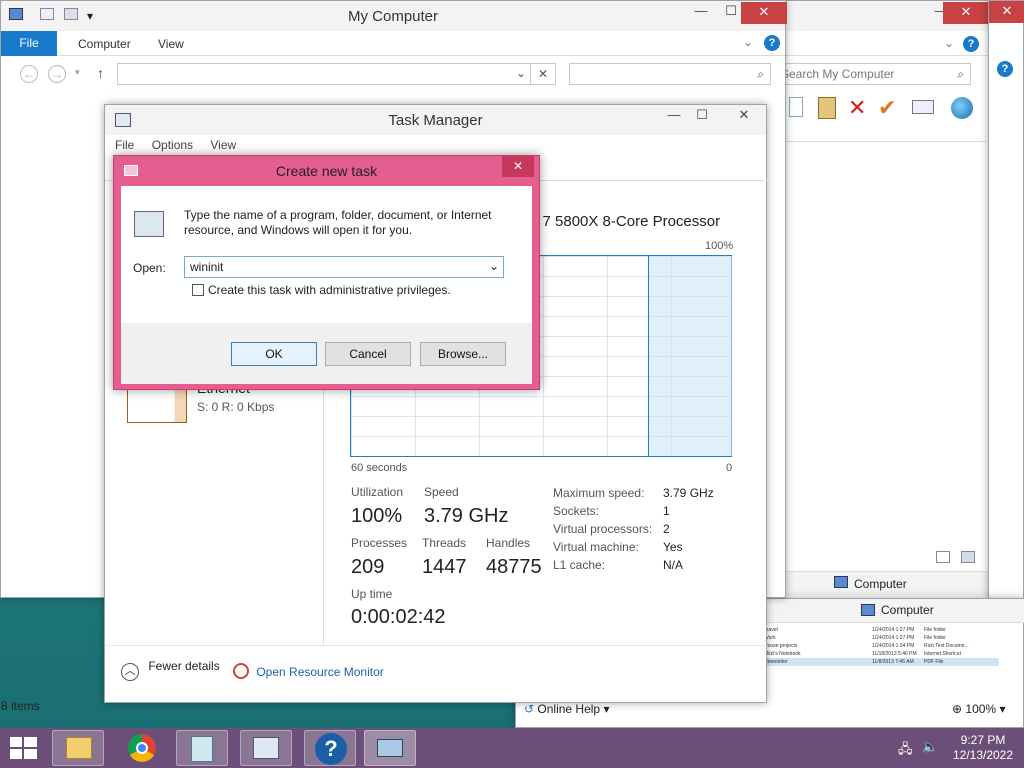 This screenshot has height=768, width=1024. I want to click on threads-value: 1447, so click(444, 567).